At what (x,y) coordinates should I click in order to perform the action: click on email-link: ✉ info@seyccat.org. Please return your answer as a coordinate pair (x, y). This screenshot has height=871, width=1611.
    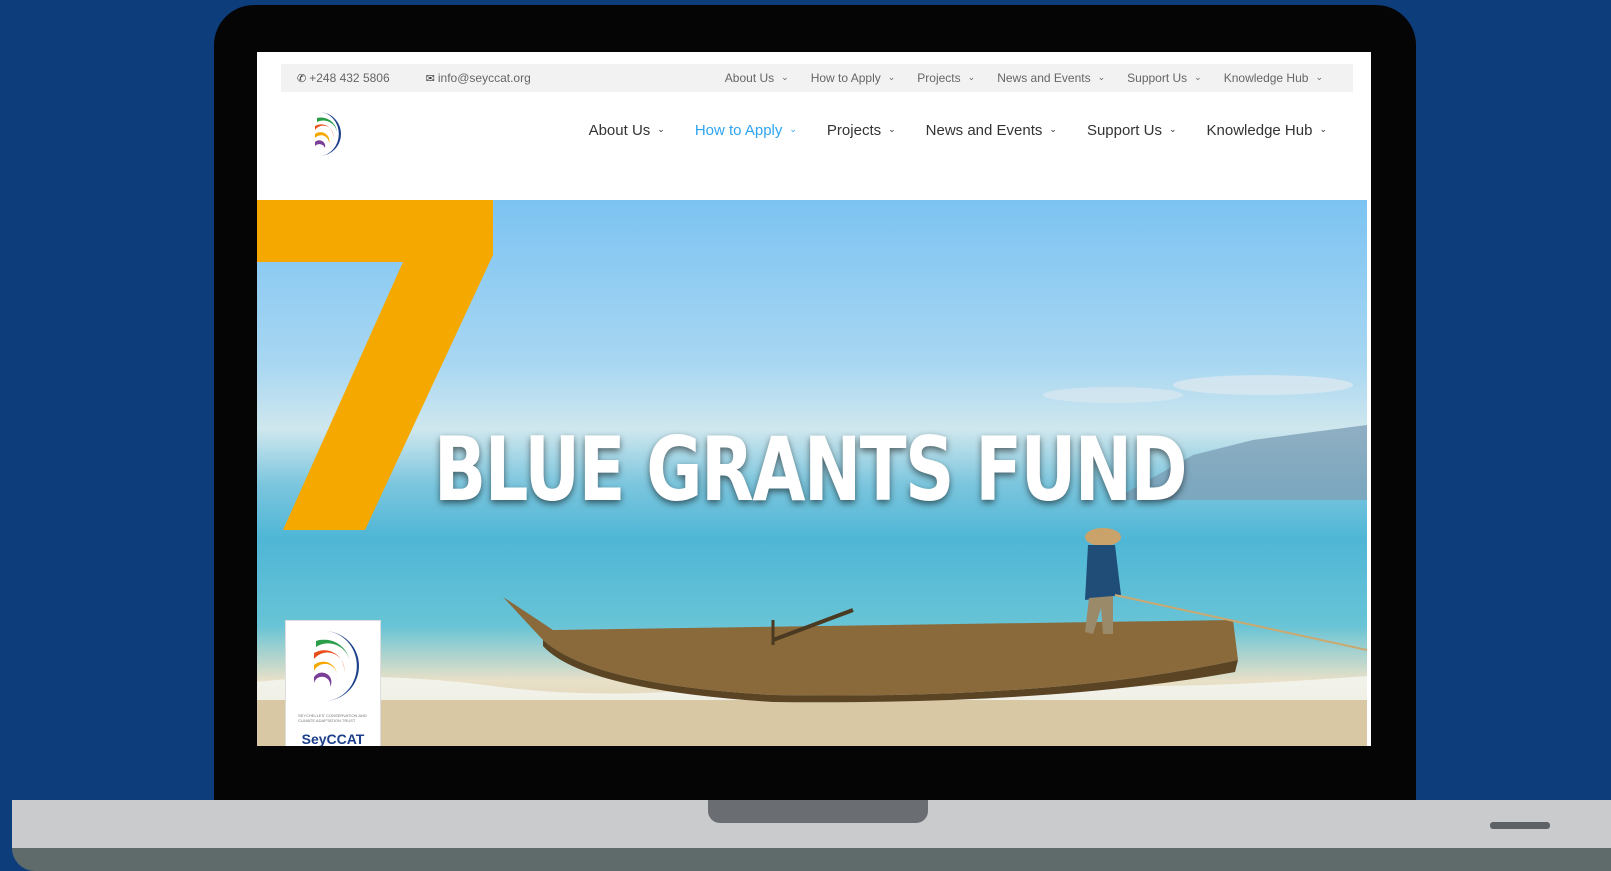
    Looking at the image, I should click on (487, 78).